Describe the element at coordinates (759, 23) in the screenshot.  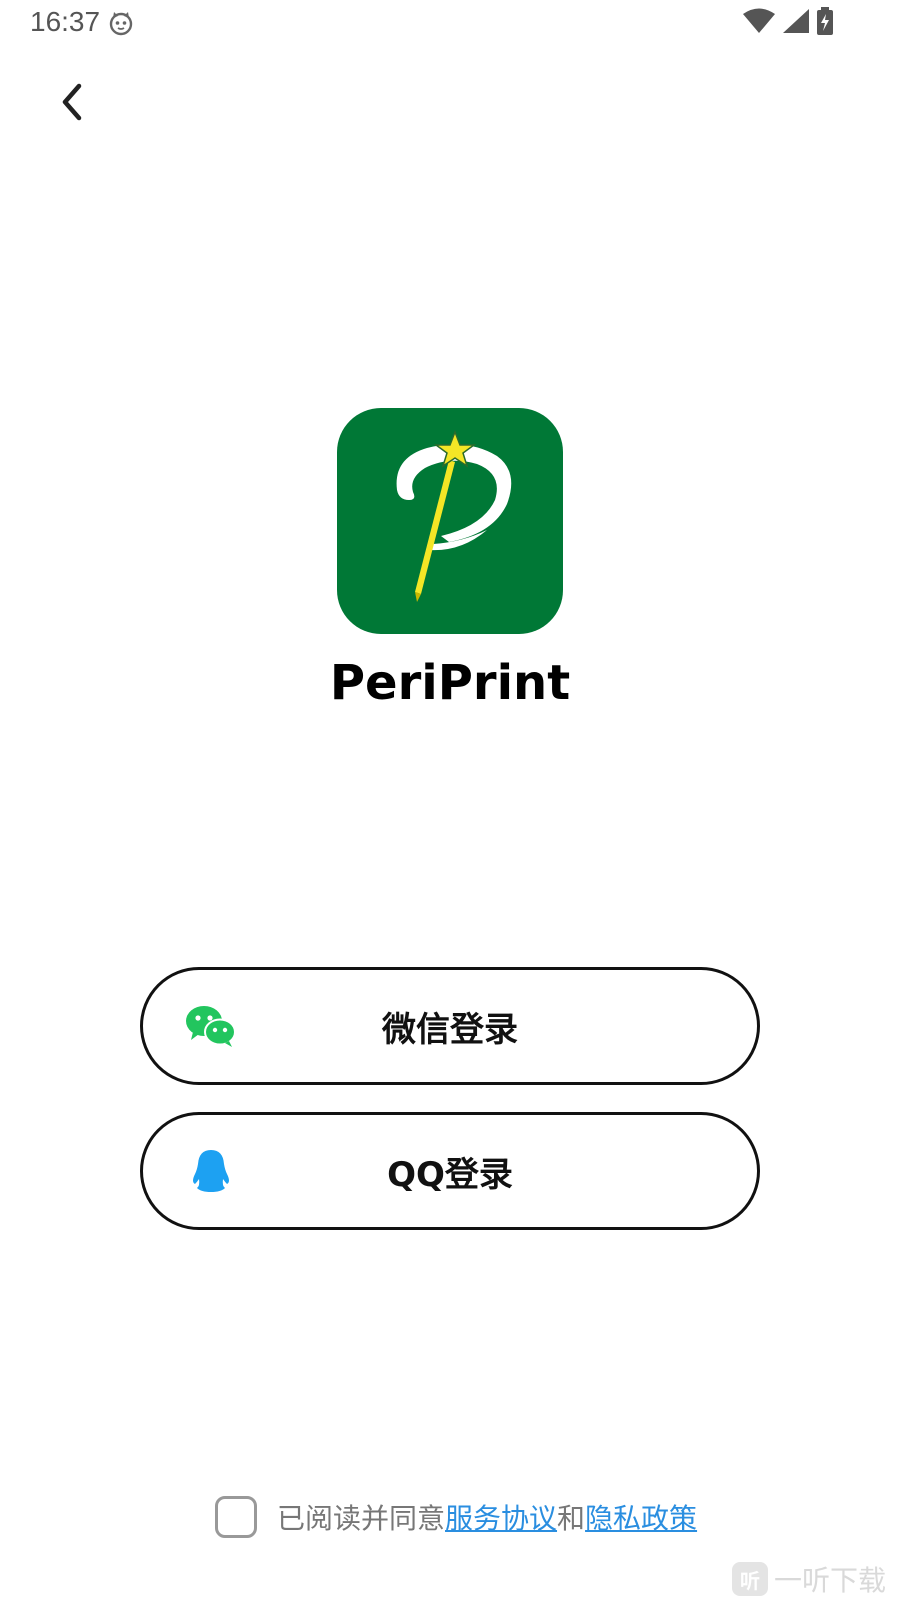
I see `wifi-icon` at that location.